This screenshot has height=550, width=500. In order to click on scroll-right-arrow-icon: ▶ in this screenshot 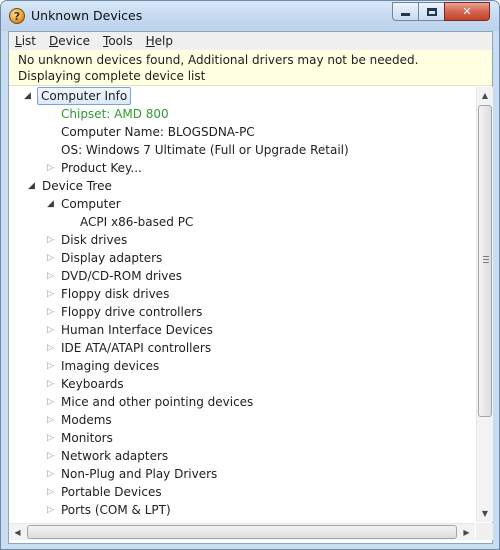, I will do `click(466, 532)`.